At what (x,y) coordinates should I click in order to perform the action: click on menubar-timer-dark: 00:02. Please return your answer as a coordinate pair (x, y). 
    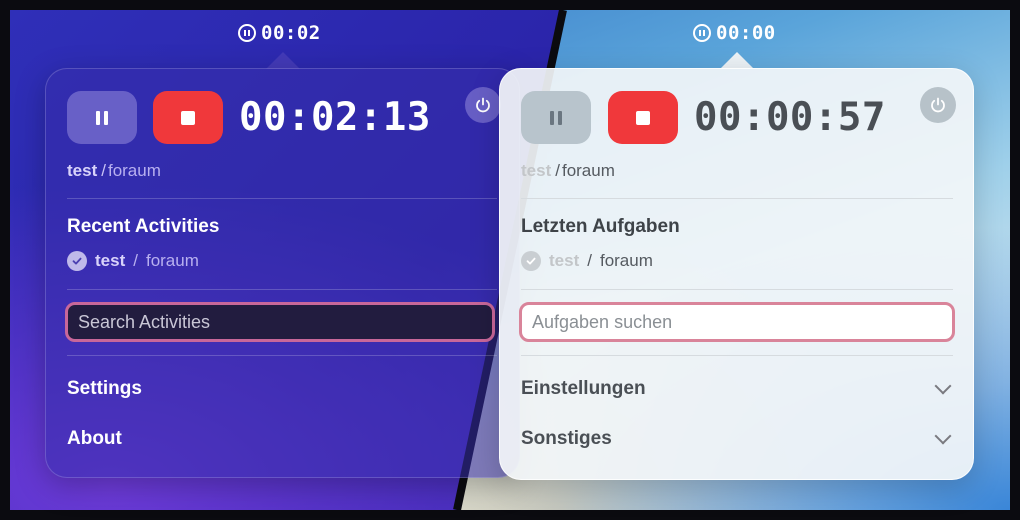
    Looking at the image, I should click on (279, 33).